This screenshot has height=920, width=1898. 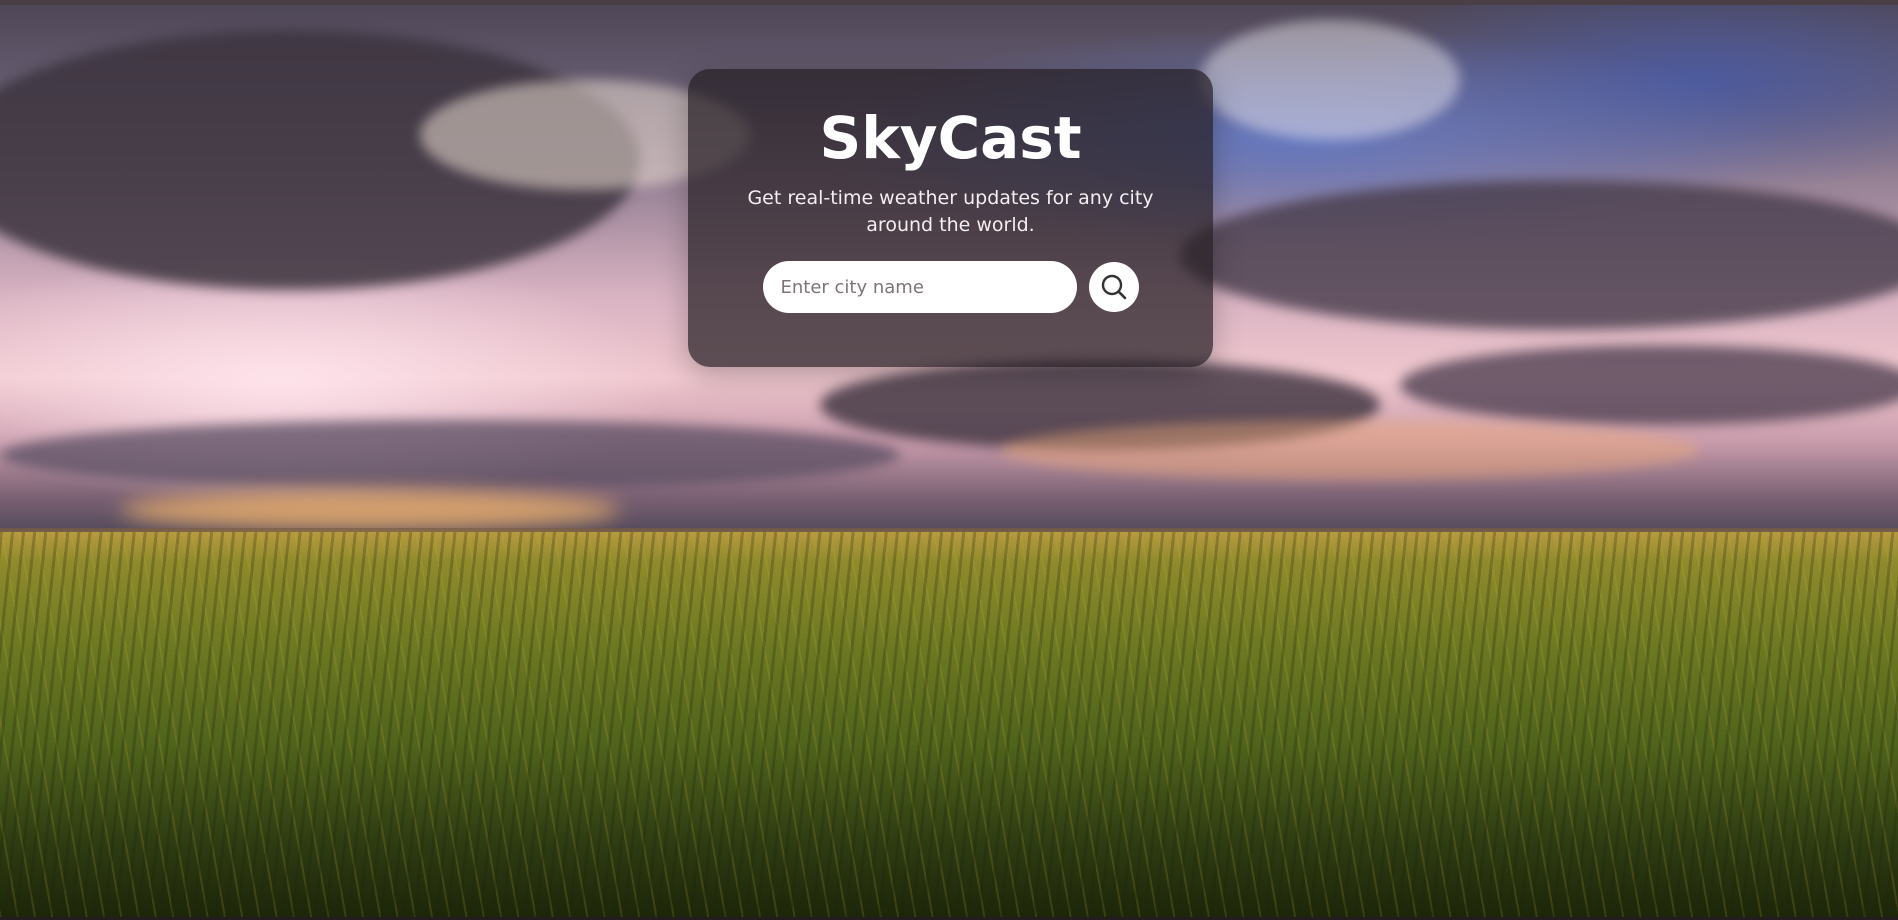 What do you see at coordinates (370, 510) in the screenshot?
I see `sunset-glow` at bounding box center [370, 510].